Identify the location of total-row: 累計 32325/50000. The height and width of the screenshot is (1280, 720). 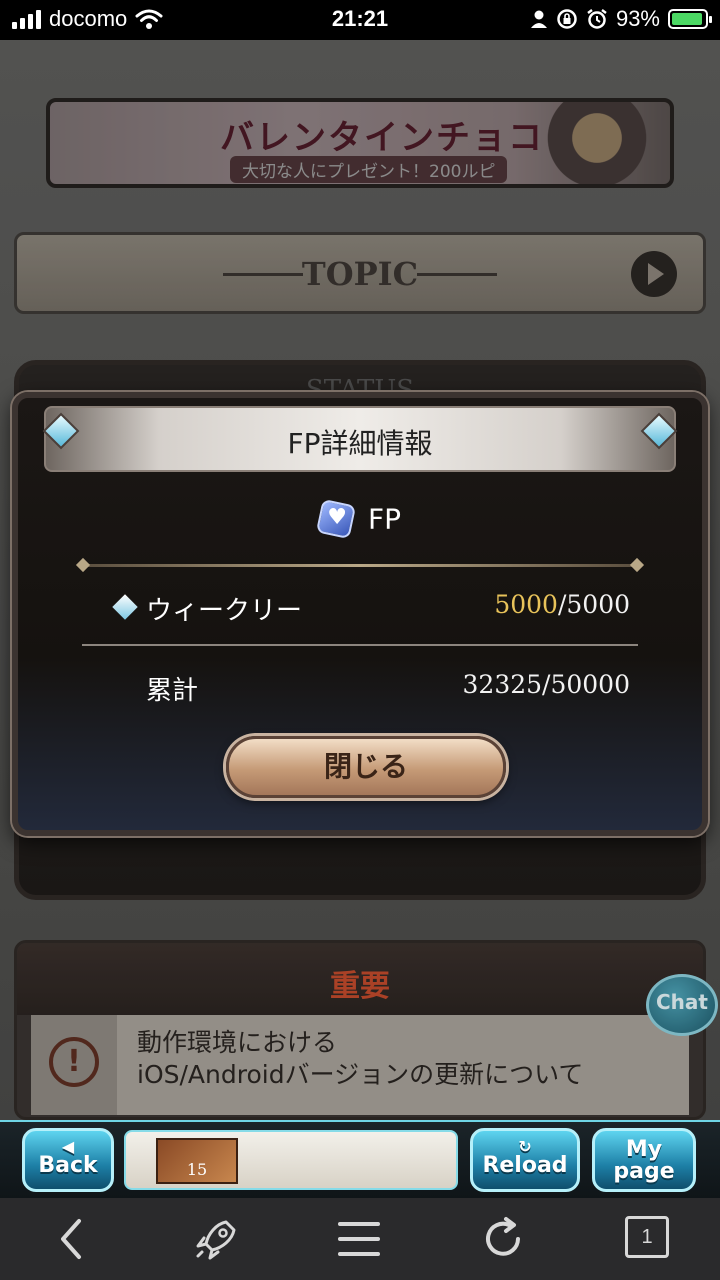
(360, 688).